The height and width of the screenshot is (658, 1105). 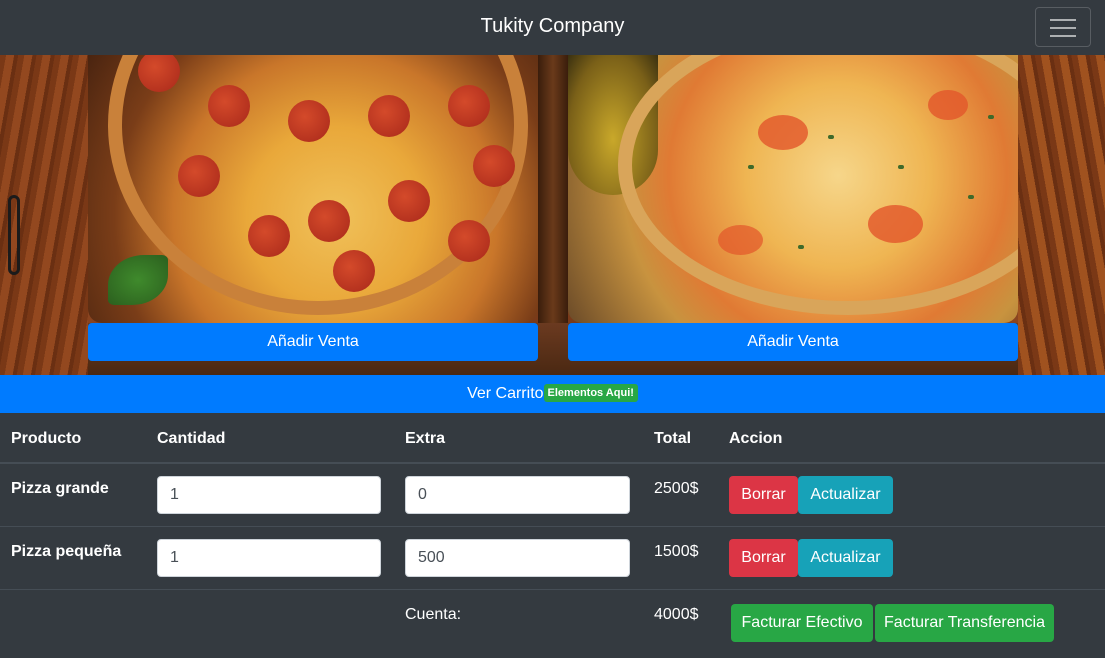 What do you see at coordinates (845, 558) in the screenshot?
I see `row-2-update-button: Actualizar` at bounding box center [845, 558].